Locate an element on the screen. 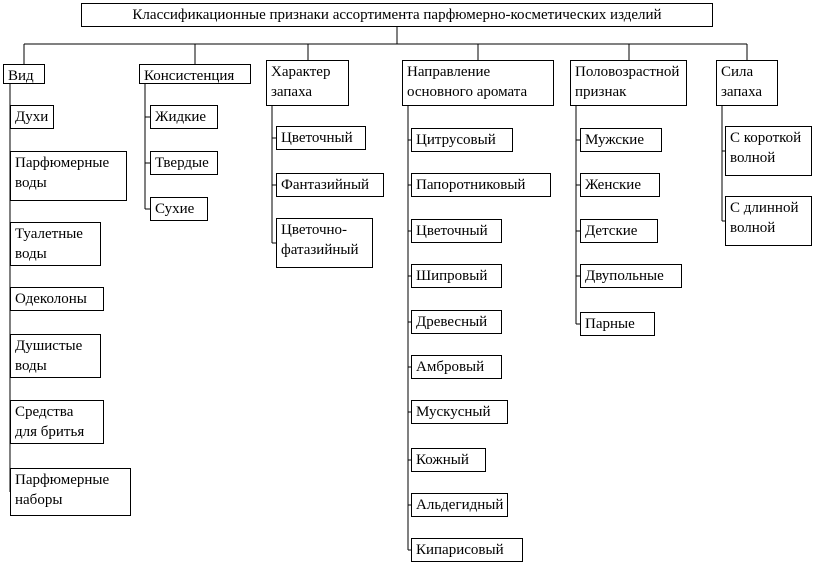 This screenshot has width=824, height=564. column-4-item-line: Кожный is located at coordinates (442, 460).